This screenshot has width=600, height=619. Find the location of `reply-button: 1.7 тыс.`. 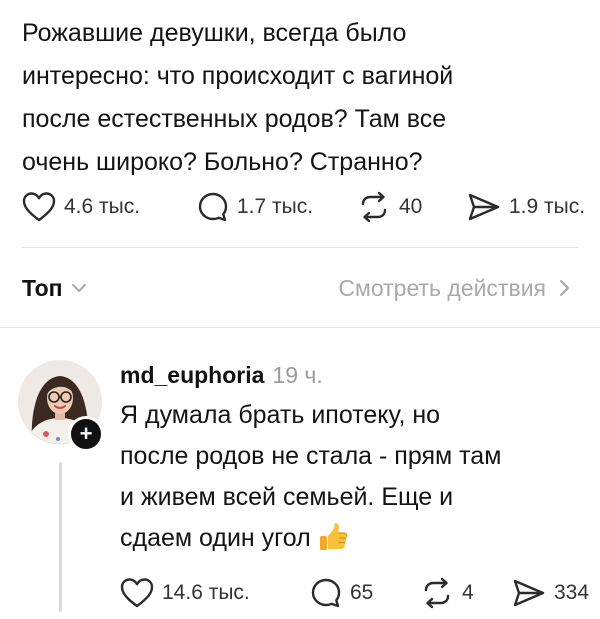

reply-button: 1.7 тыс. is located at coordinates (255, 207).